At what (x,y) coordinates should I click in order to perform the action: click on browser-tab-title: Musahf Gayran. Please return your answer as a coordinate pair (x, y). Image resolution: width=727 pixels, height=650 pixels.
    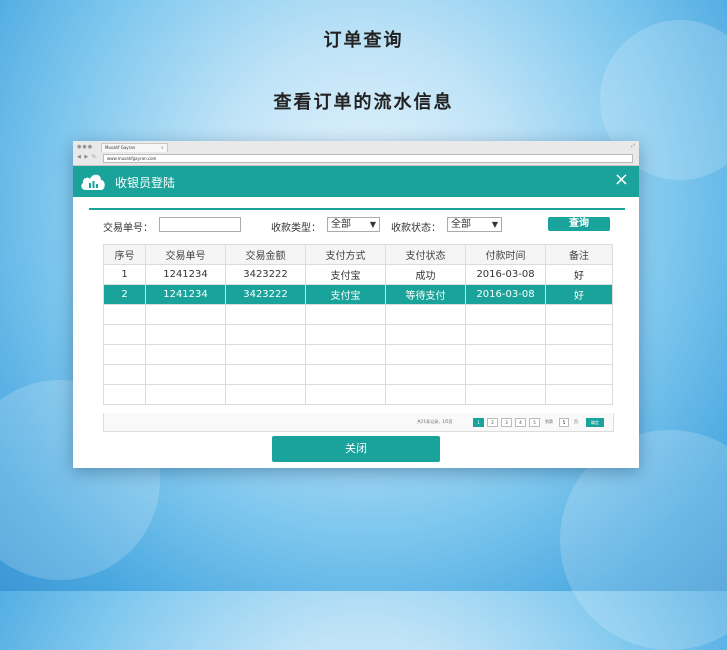
    Looking at the image, I should click on (120, 147).